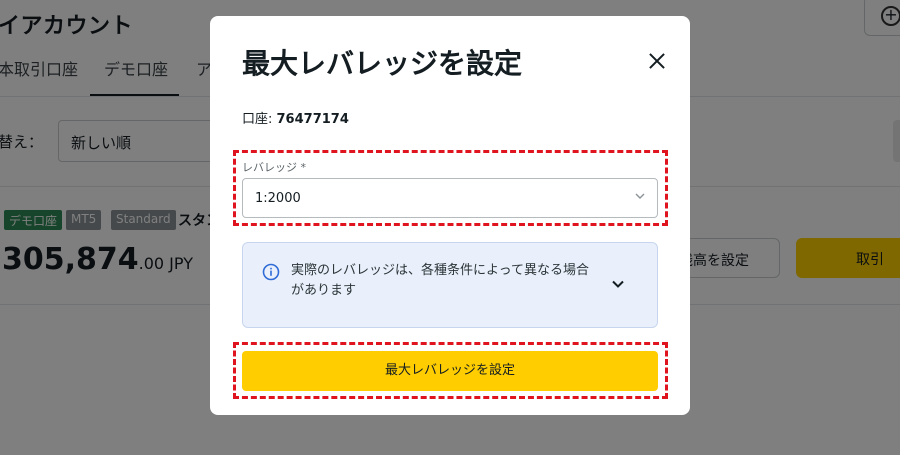 The height and width of the screenshot is (455, 900). What do you see at coordinates (657, 61) in the screenshot?
I see `close-icon` at bounding box center [657, 61].